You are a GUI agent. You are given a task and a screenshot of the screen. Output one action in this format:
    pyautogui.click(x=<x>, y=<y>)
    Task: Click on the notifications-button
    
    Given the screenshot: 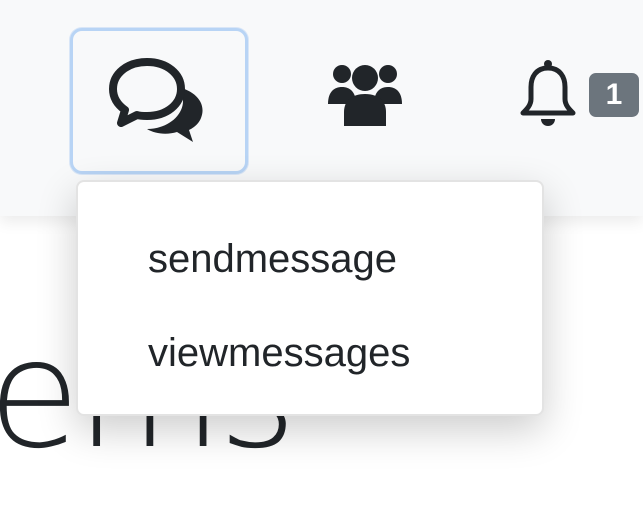 What is the action you would take?
    pyautogui.click(x=548, y=95)
    